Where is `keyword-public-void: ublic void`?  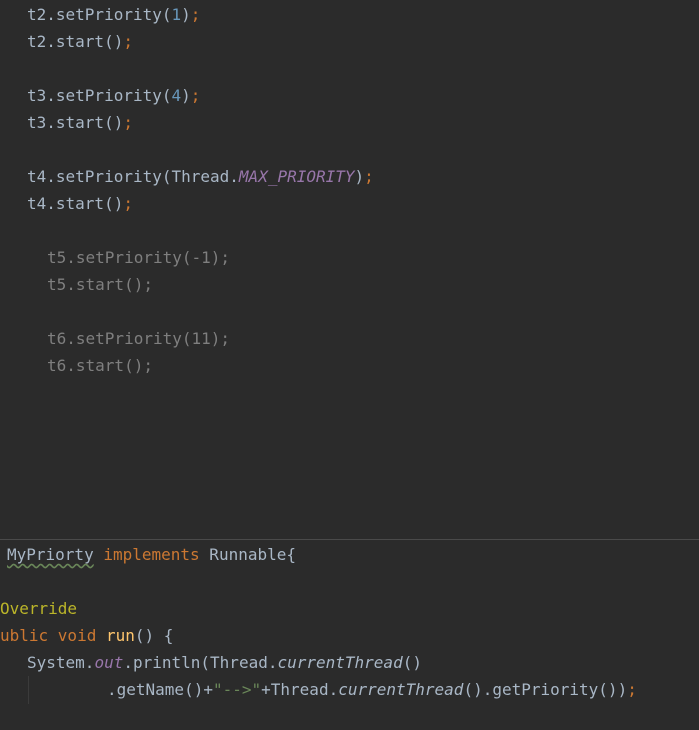 keyword-public-void: ublic void is located at coordinates (53, 635).